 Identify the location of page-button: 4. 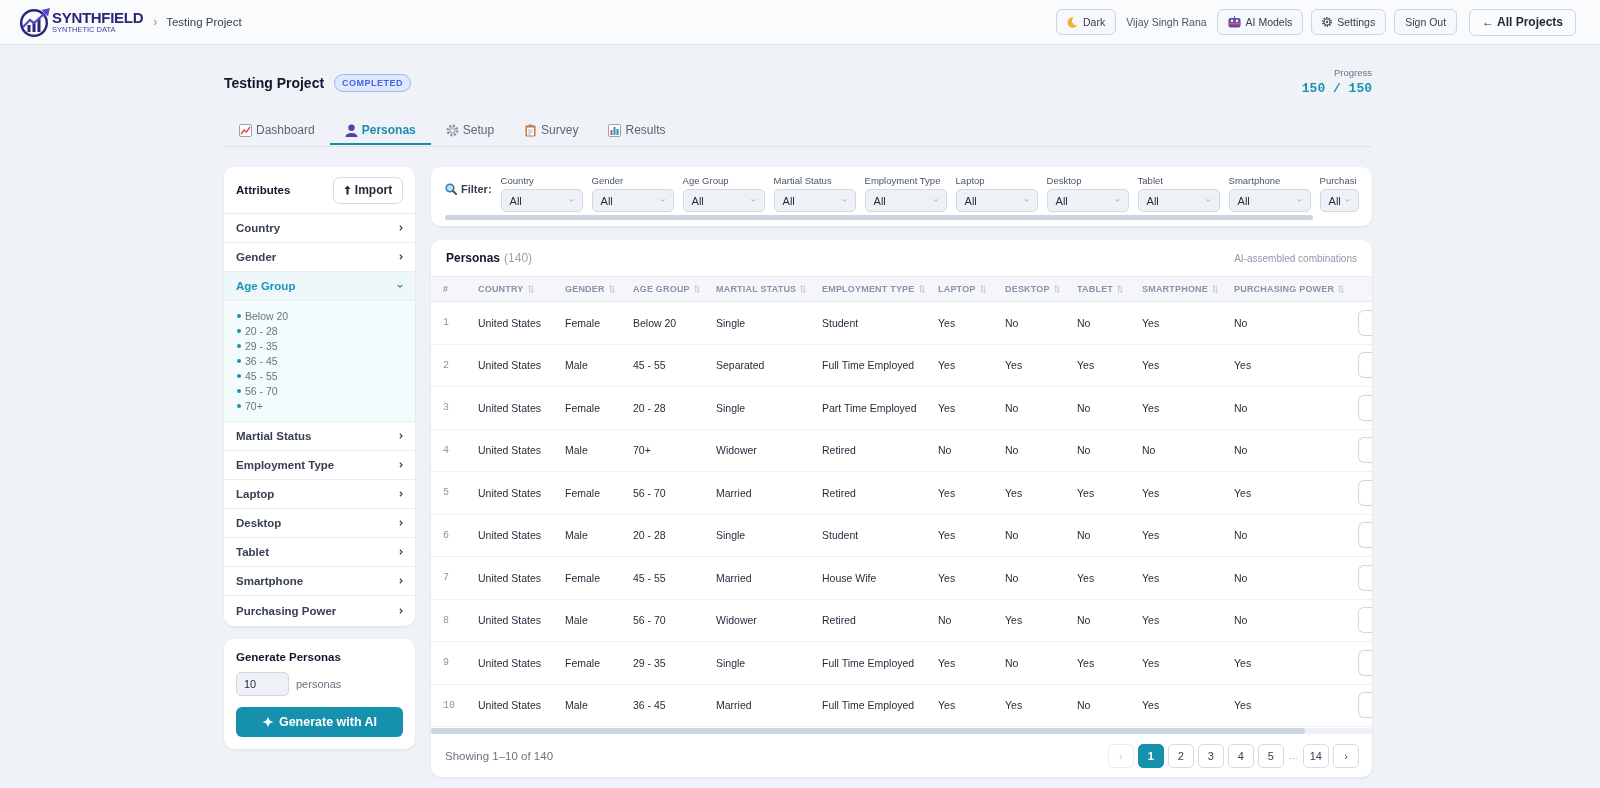
(1240, 755).